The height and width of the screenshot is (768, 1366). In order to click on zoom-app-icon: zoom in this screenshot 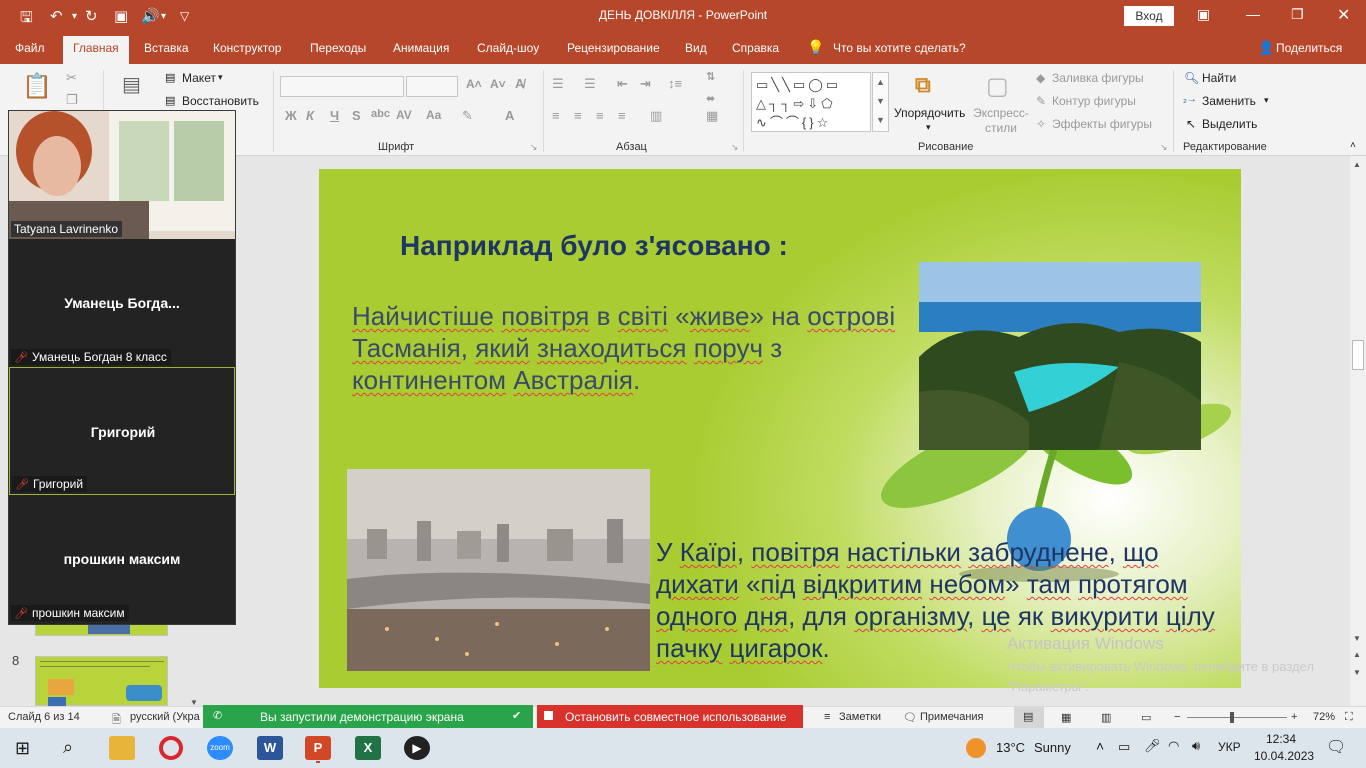, I will do `click(220, 748)`.